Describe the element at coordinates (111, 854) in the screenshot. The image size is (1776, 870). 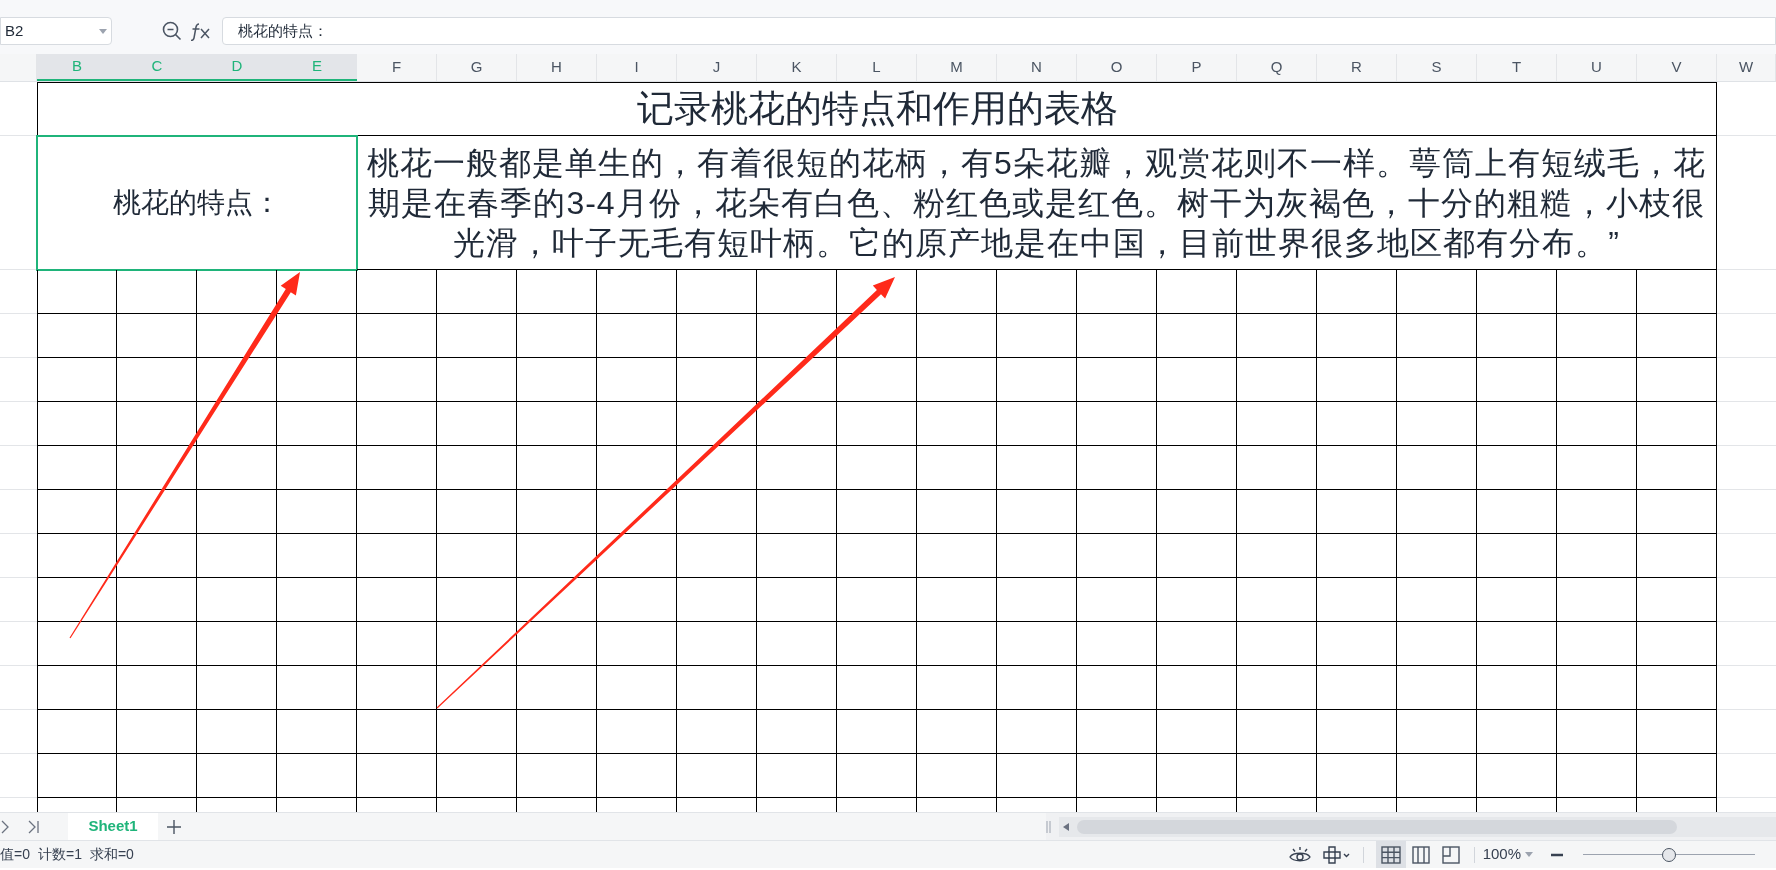
I see `status-stat: 求和=0` at that location.